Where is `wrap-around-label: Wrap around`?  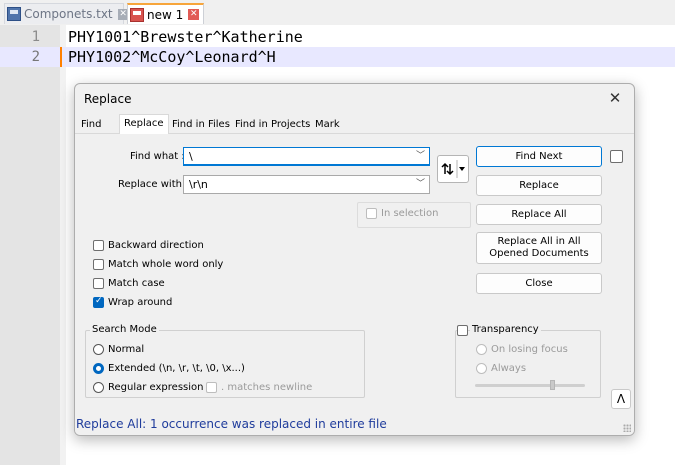
wrap-around-label: Wrap around is located at coordinates (140, 302).